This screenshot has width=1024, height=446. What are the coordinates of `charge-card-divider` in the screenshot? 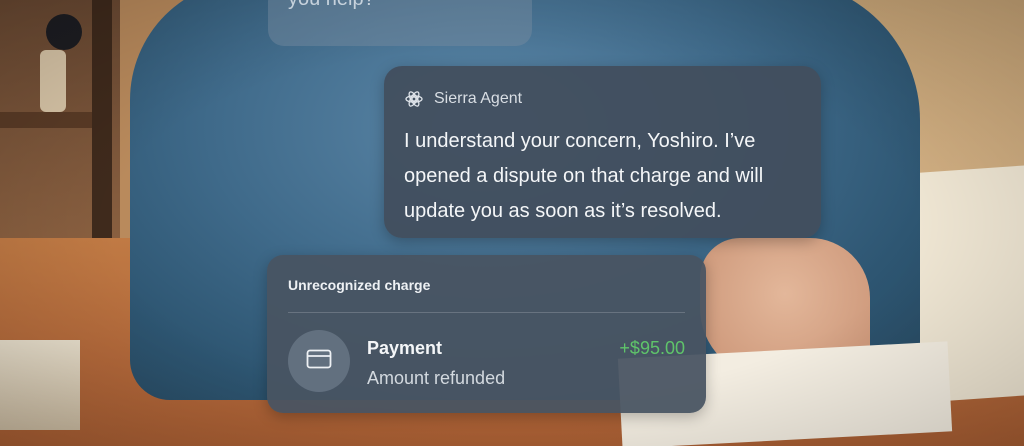 It's located at (486, 312).